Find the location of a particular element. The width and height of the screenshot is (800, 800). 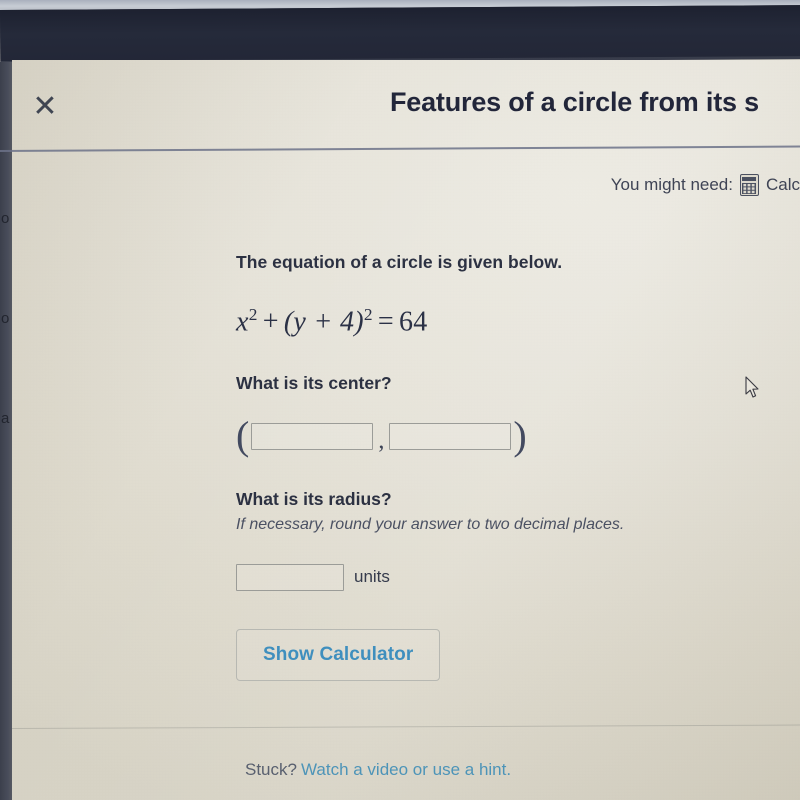

resources-label: You might need: is located at coordinates (671, 184).